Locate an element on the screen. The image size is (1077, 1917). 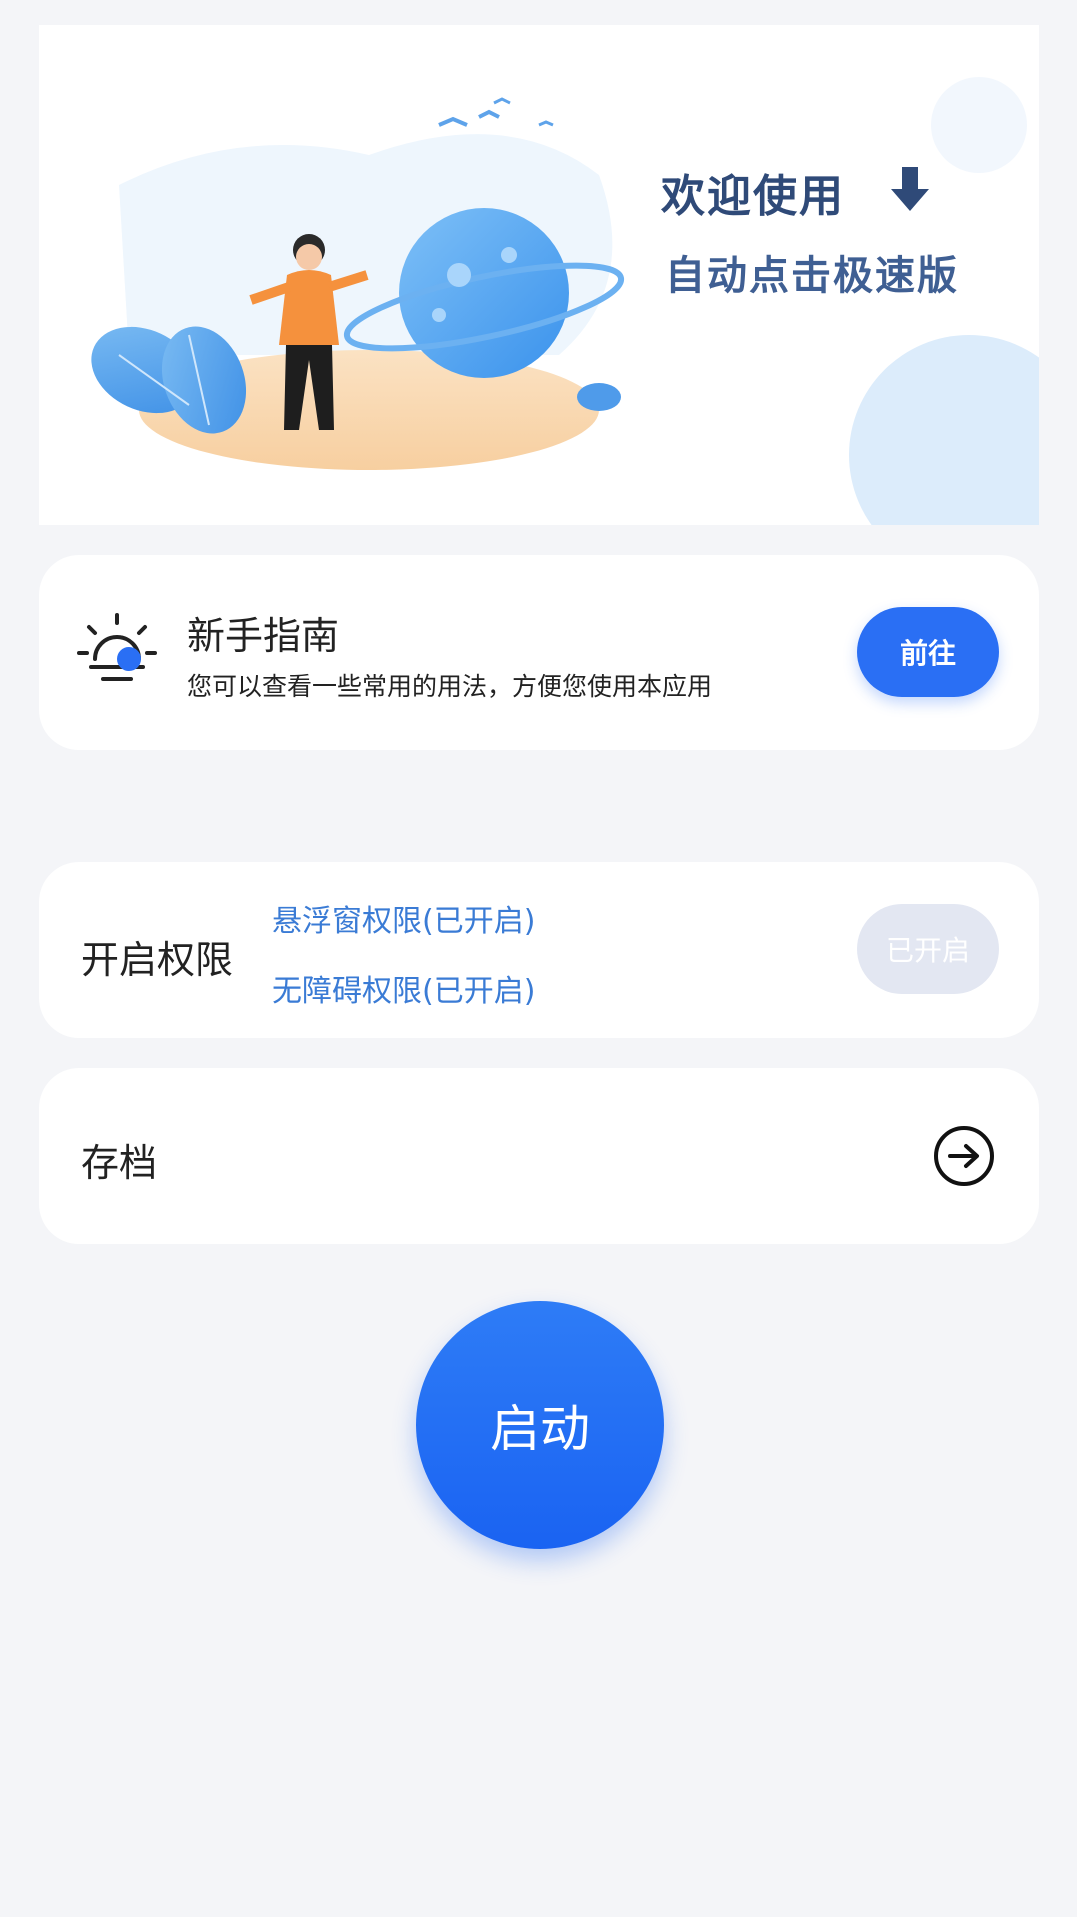
lightbulb-icon is located at coordinates (117, 647).